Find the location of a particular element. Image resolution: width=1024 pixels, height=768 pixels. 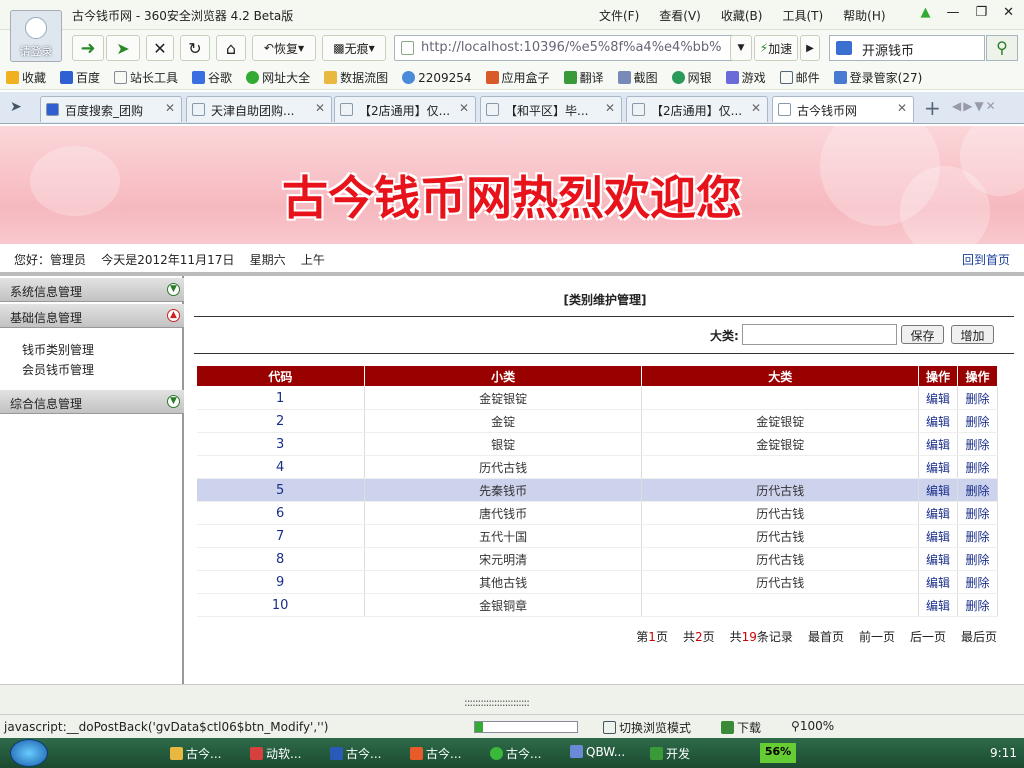

pager-prev: 前一页 is located at coordinates (877, 636).